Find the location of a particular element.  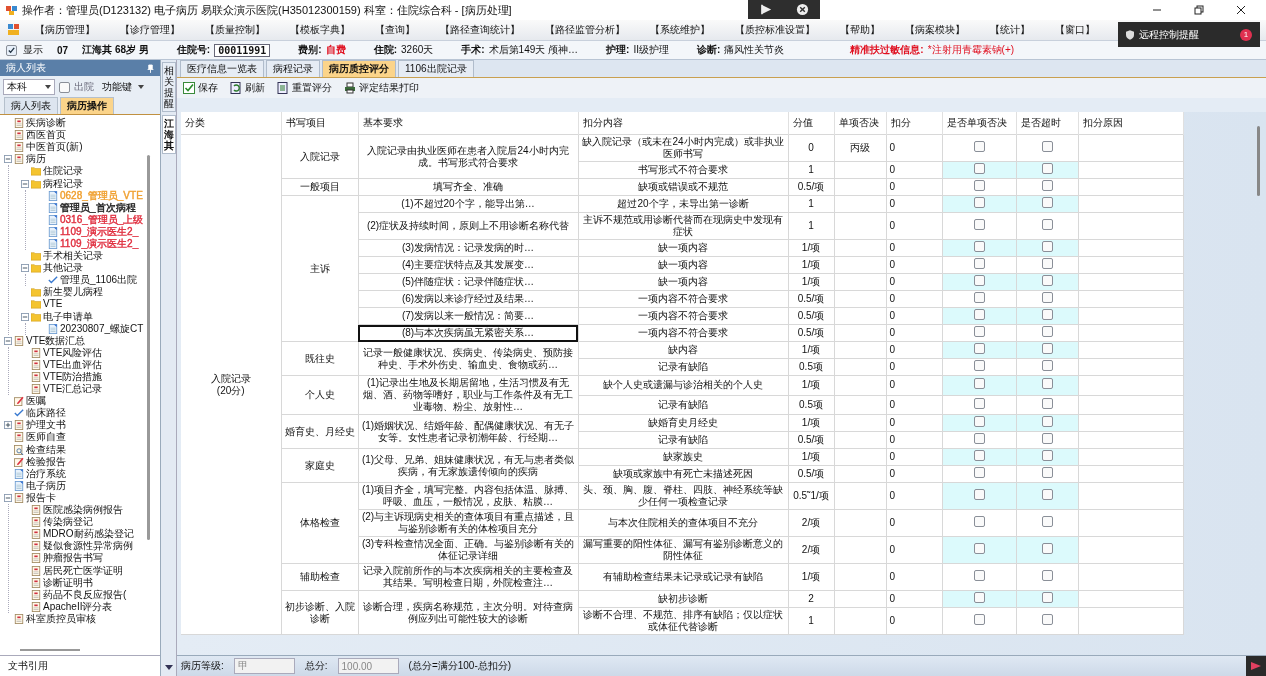

column-header: 基本要求 is located at coordinates (468, 123).